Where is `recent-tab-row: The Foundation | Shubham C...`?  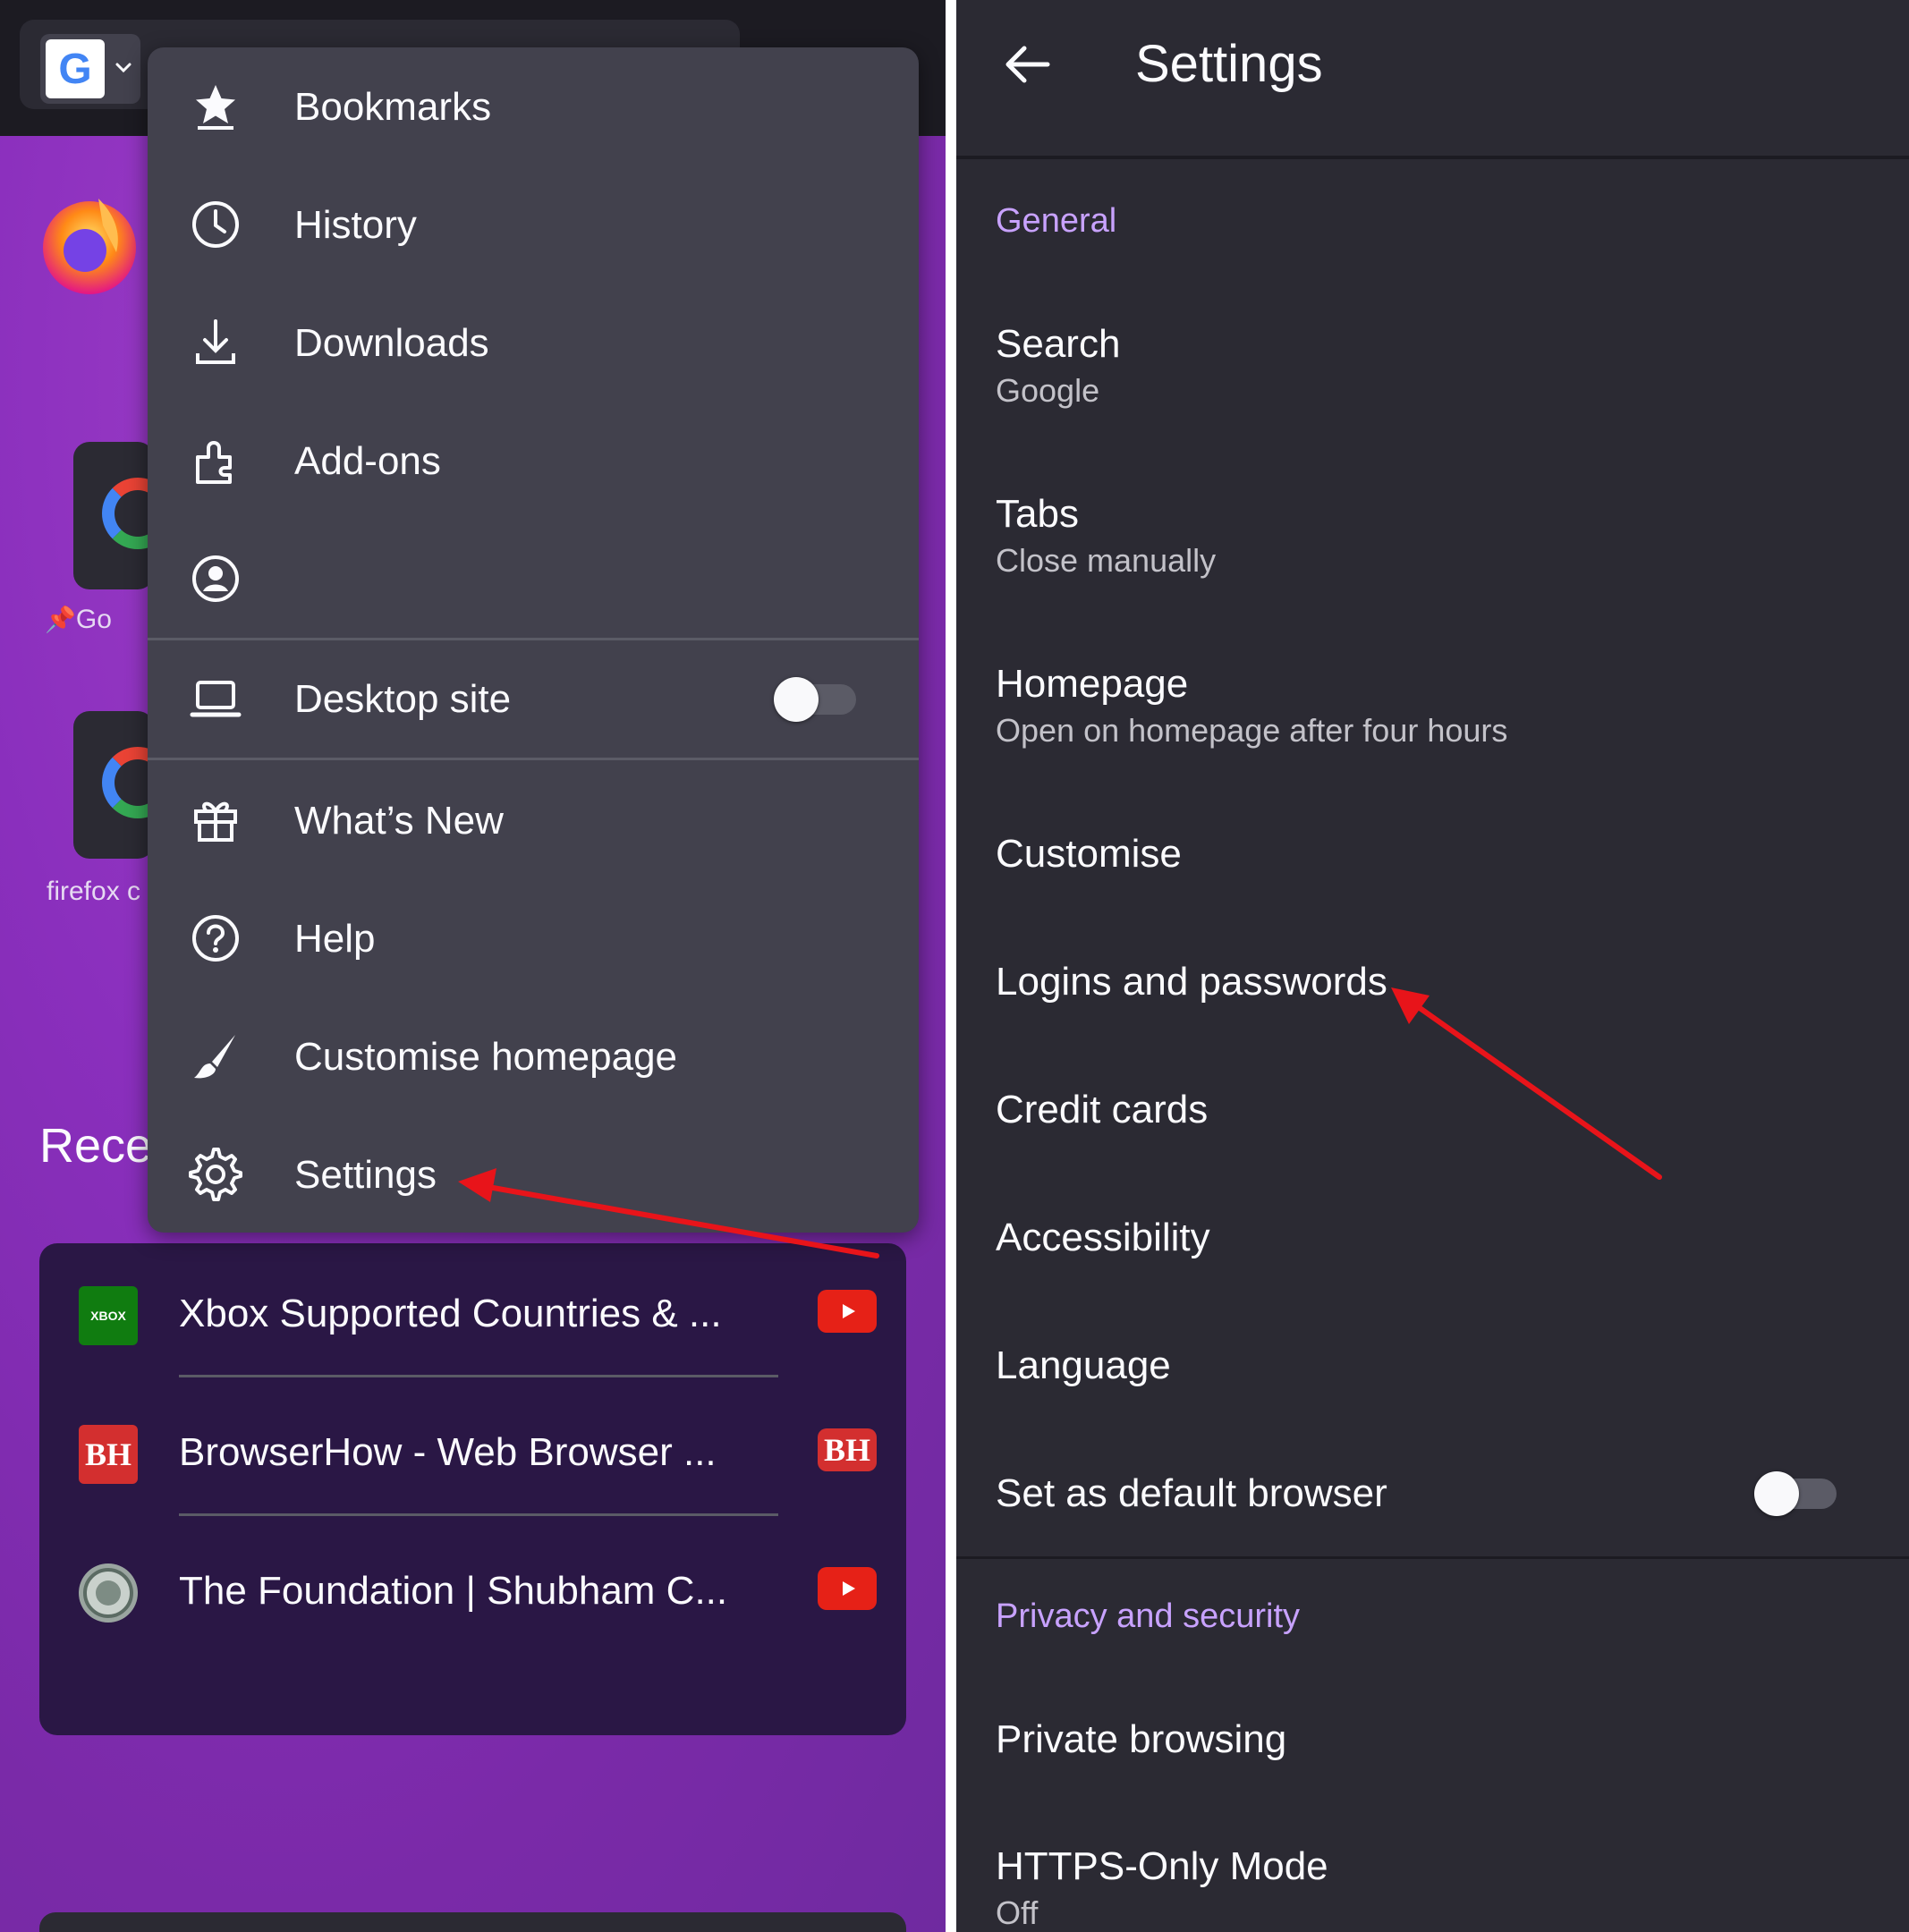
recent-tab-row: The Foundation | Shubham C... is located at coordinates (472, 1588).